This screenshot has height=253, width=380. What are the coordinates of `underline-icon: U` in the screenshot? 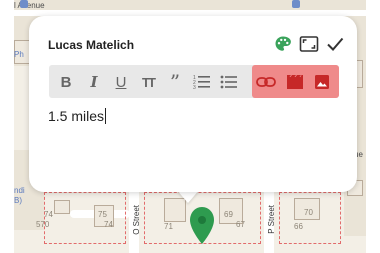 It's located at (121, 82).